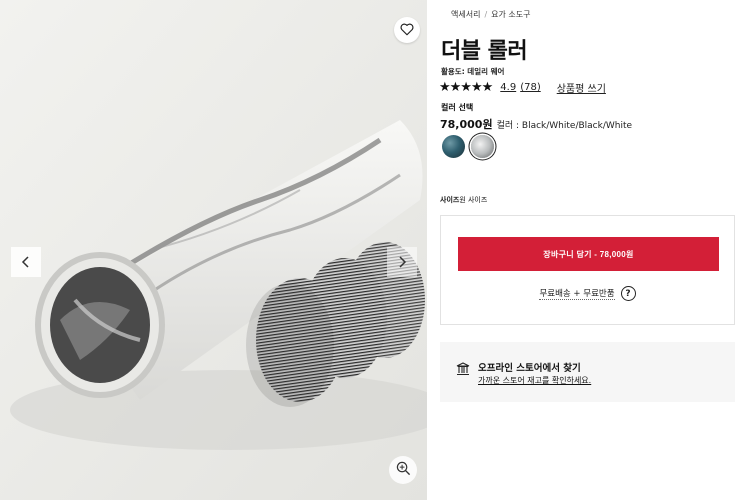 Image resolution: width=743 pixels, height=500 pixels. What do you see at coordinates (463, 370) in the screenshot?
I see `store-building-icon` at bounding box center [463, 370].